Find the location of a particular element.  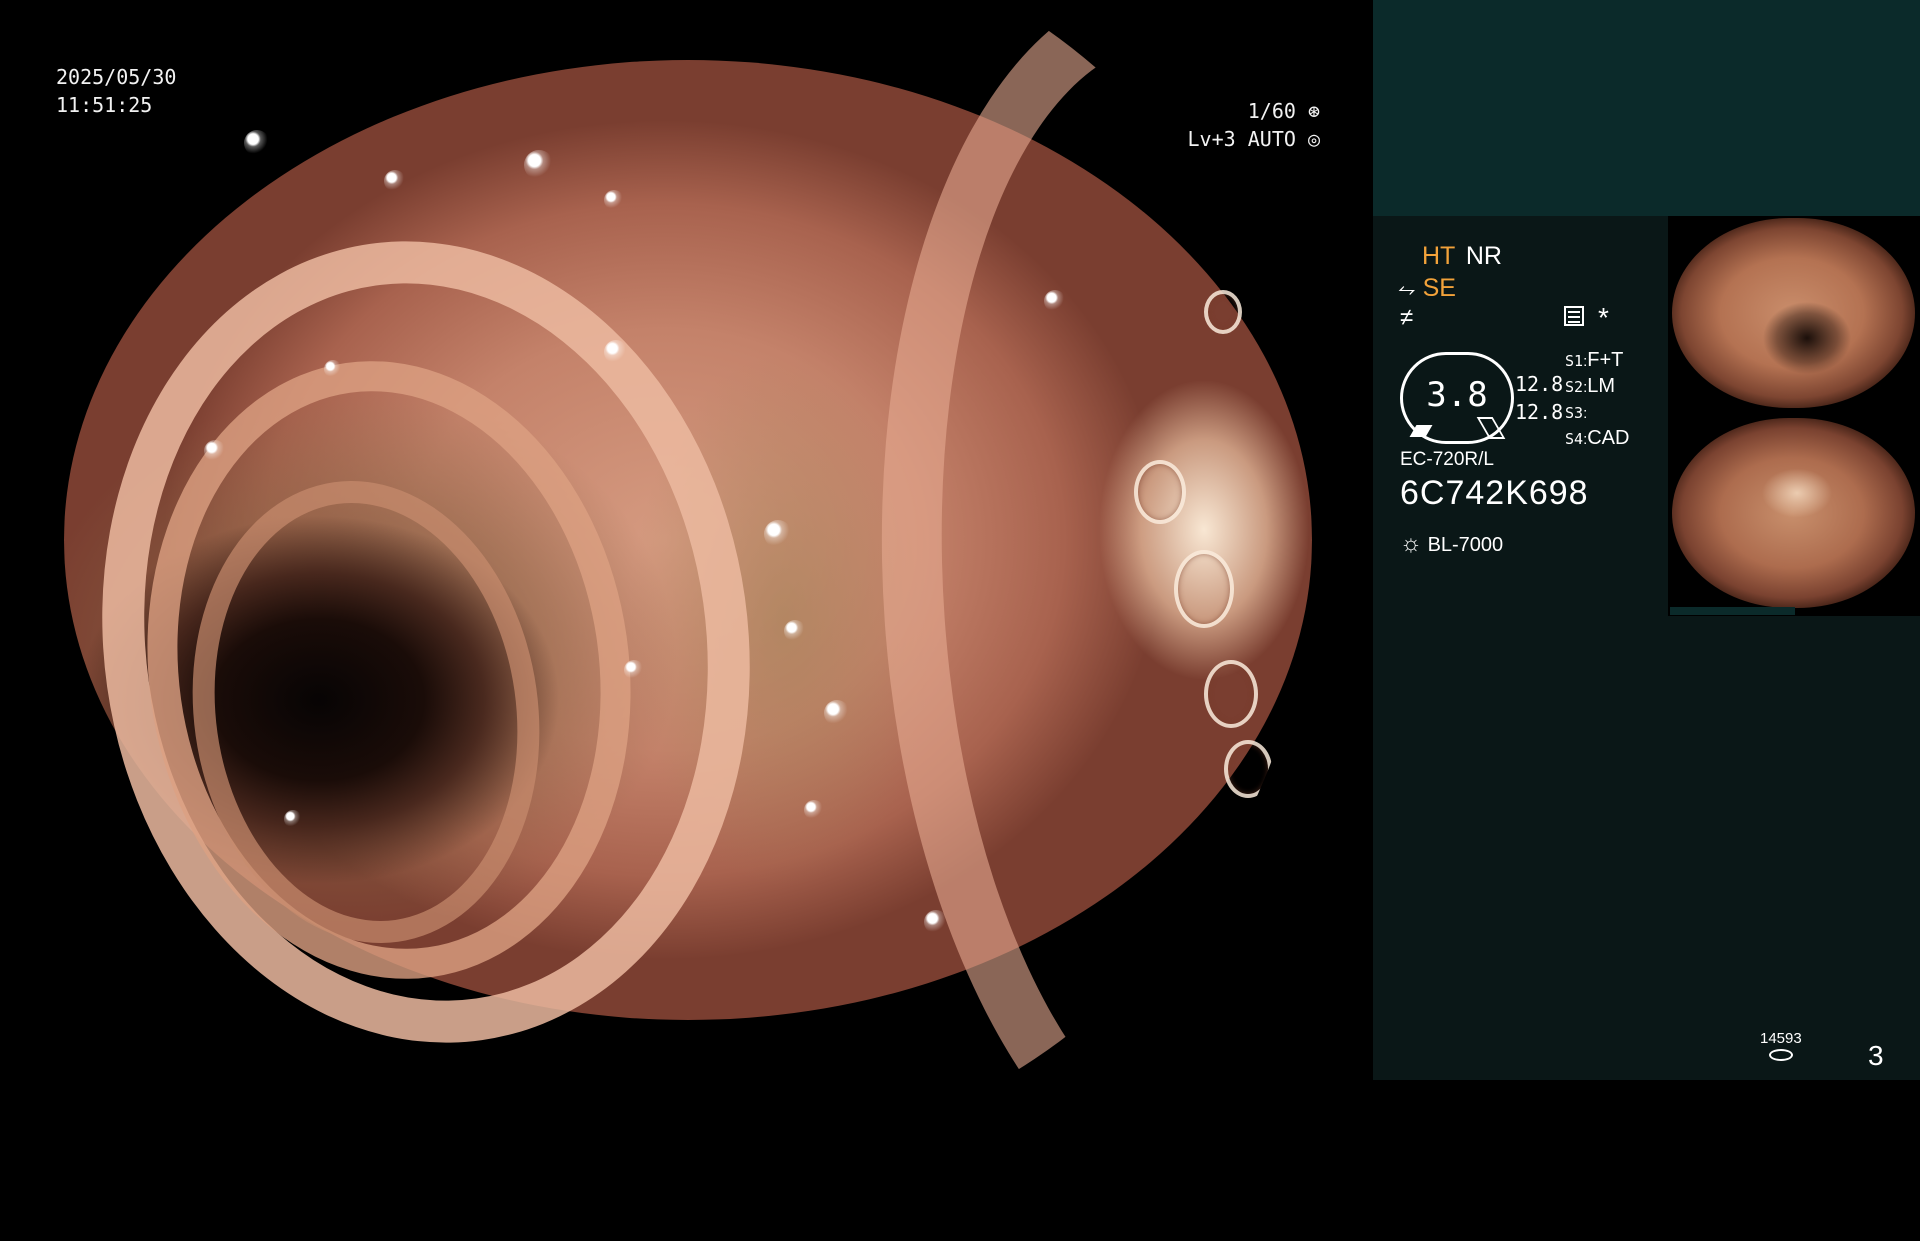

gauge-side-values: 12.8 12.8 is located at coordinates (1539, 398).